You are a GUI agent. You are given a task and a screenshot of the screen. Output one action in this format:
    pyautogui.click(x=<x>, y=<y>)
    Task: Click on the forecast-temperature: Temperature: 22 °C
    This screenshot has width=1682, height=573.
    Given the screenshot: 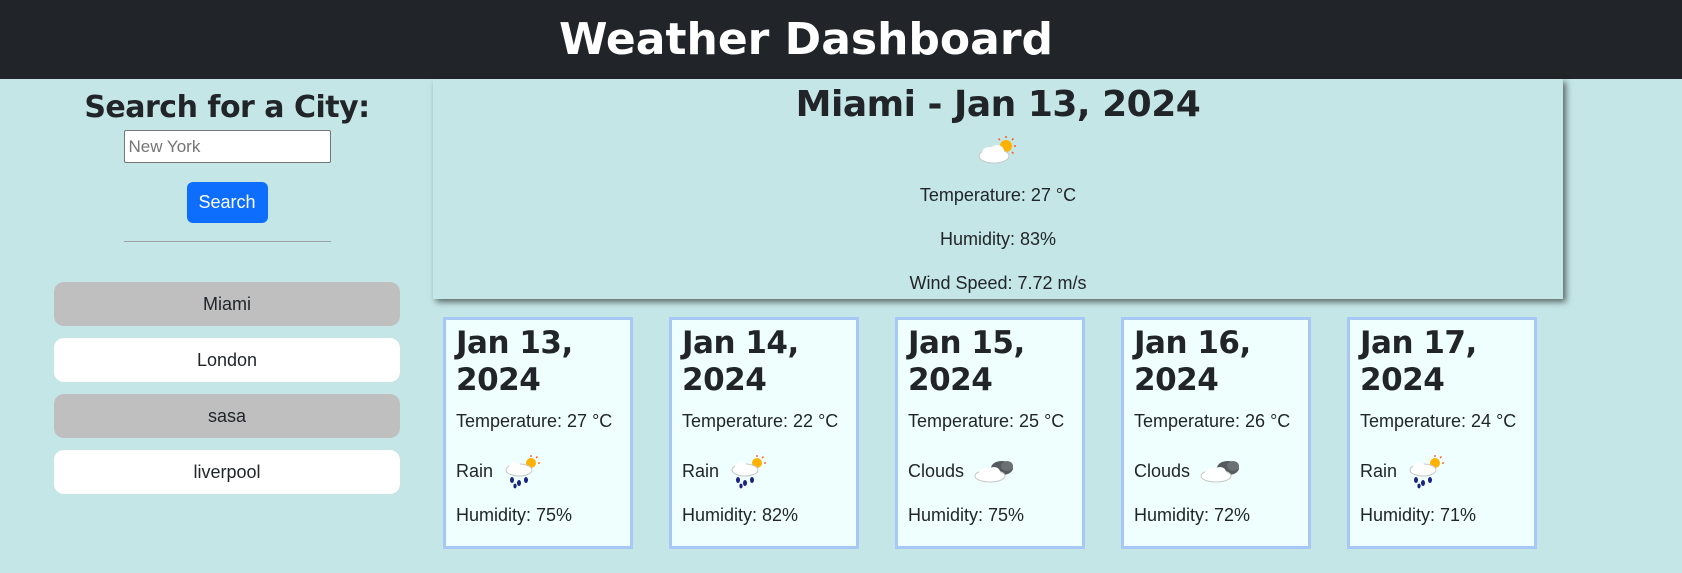 What is the action you would take?
    pyautogui.click(x=760, y=421)
    